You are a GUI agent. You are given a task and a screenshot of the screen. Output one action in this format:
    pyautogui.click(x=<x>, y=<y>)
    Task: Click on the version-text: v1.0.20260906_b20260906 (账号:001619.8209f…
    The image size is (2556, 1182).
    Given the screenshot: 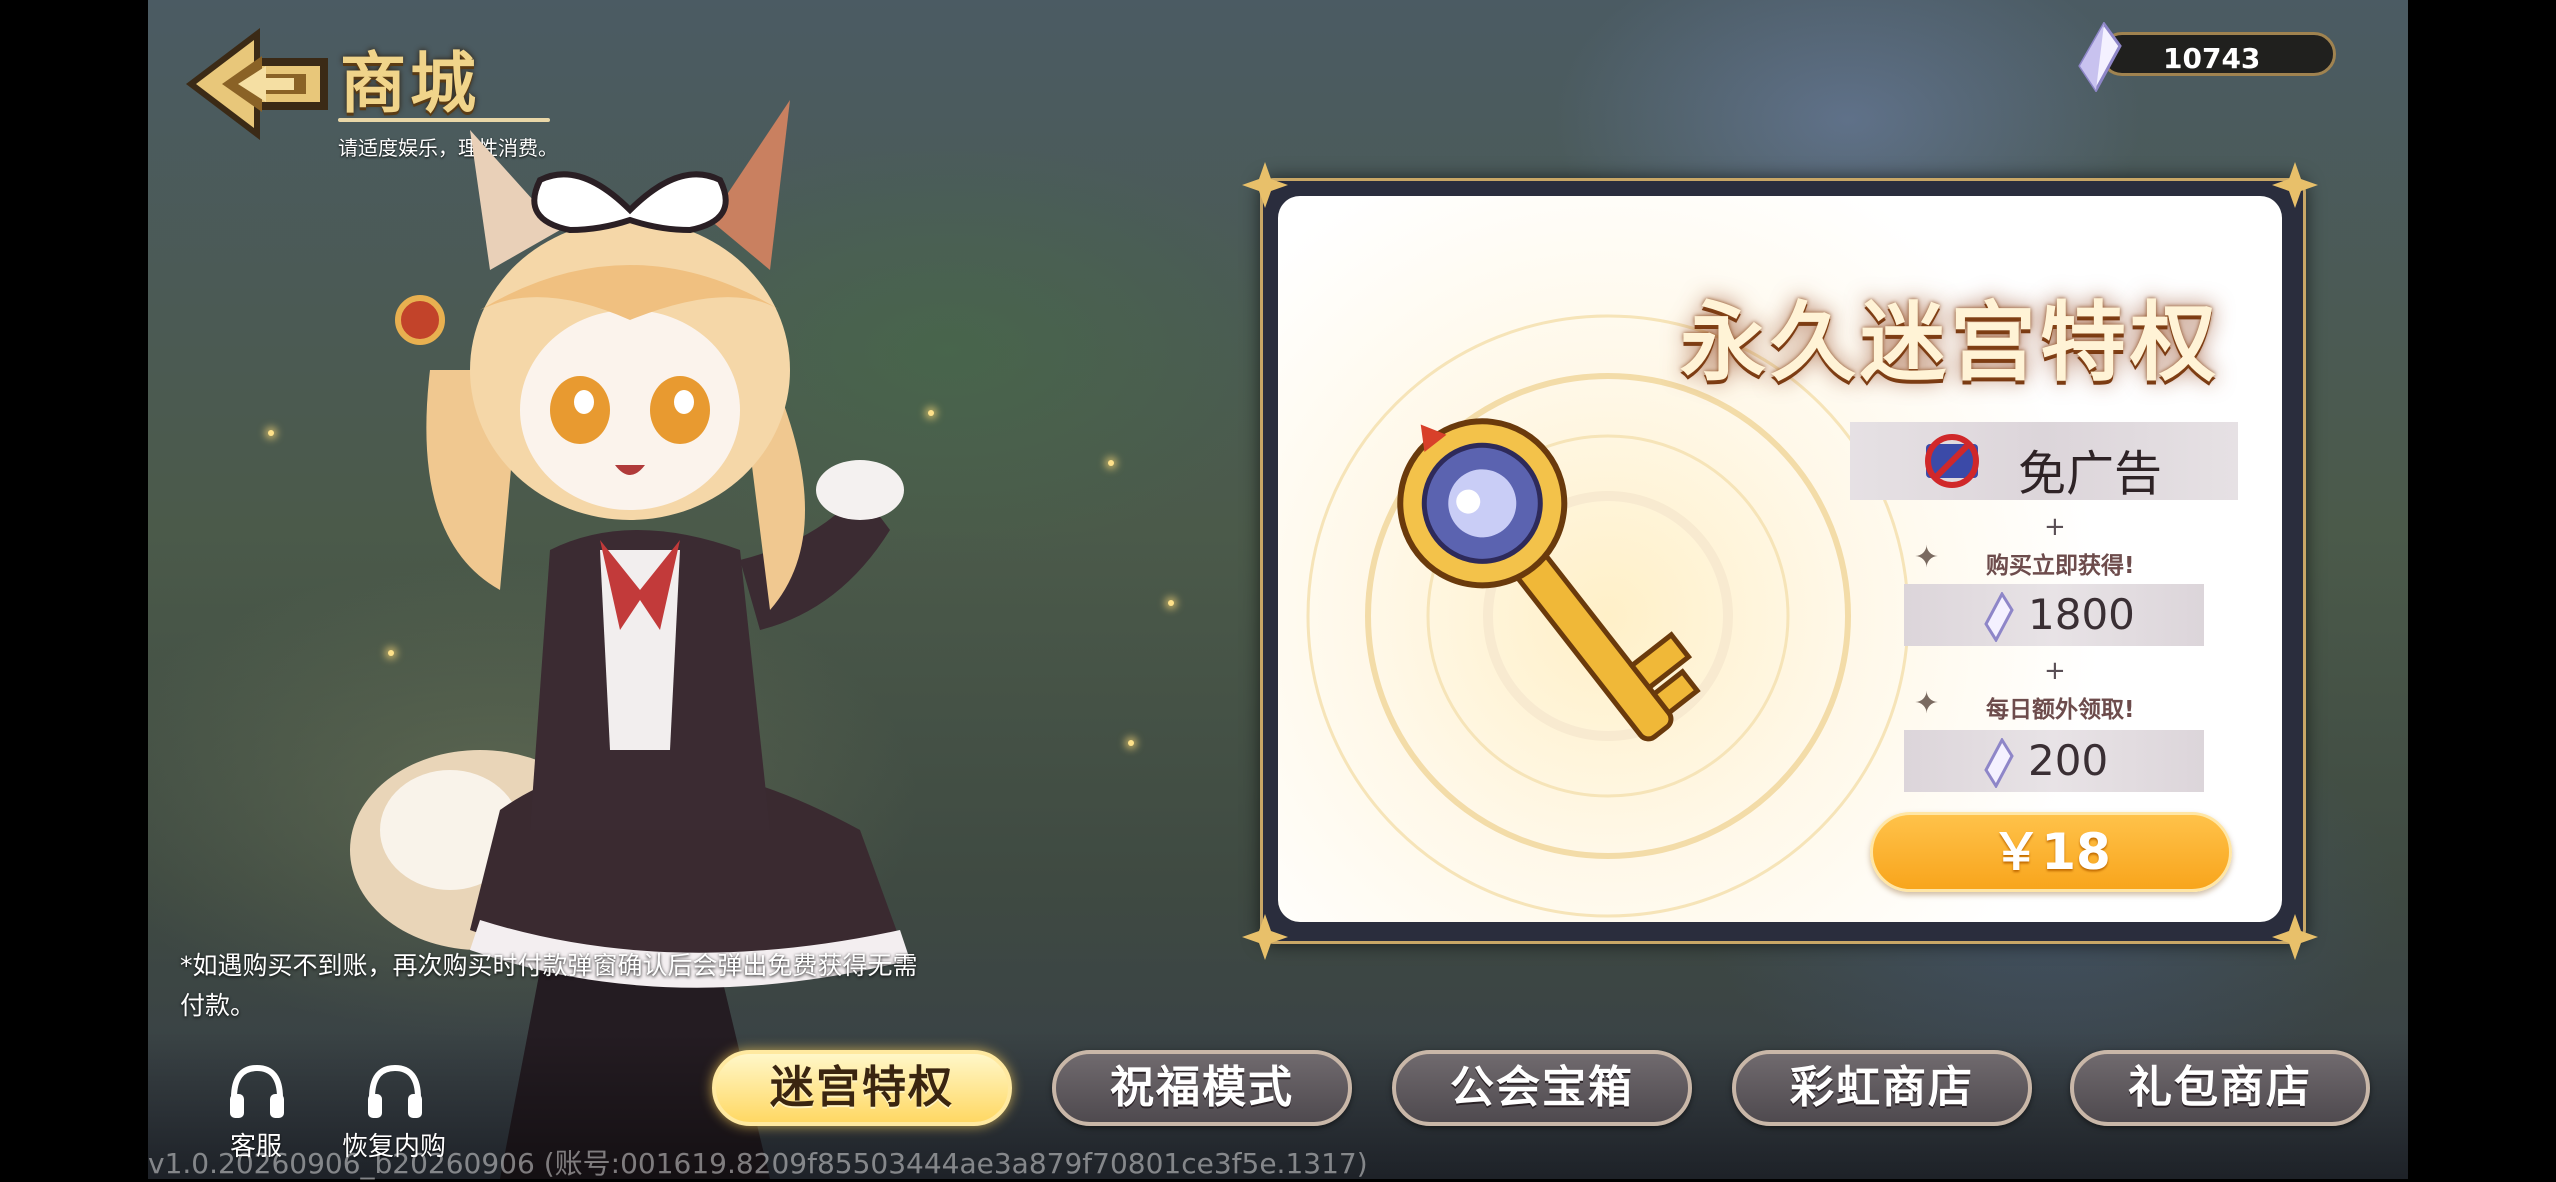 What is the action you would take?
    pyautogui.click(x=758, y=1163)
    